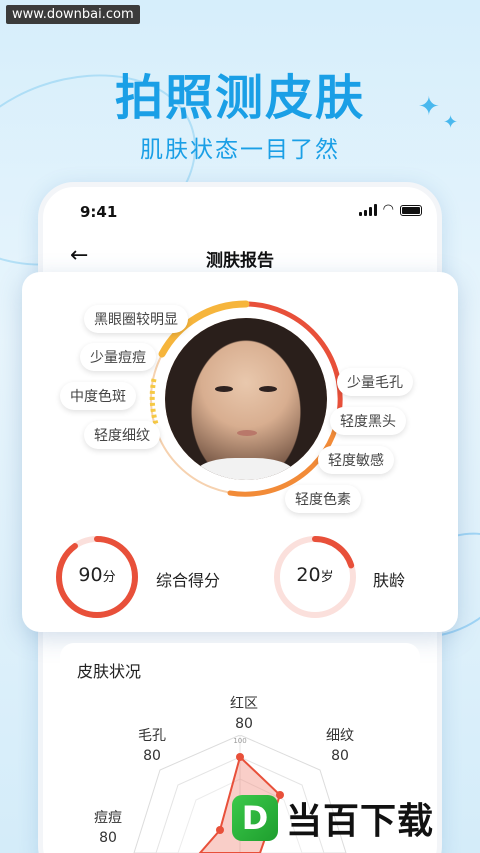  Describe the element at coordinates (97, 575) in the screenshot. I see `overall-score: 90分` at that location.